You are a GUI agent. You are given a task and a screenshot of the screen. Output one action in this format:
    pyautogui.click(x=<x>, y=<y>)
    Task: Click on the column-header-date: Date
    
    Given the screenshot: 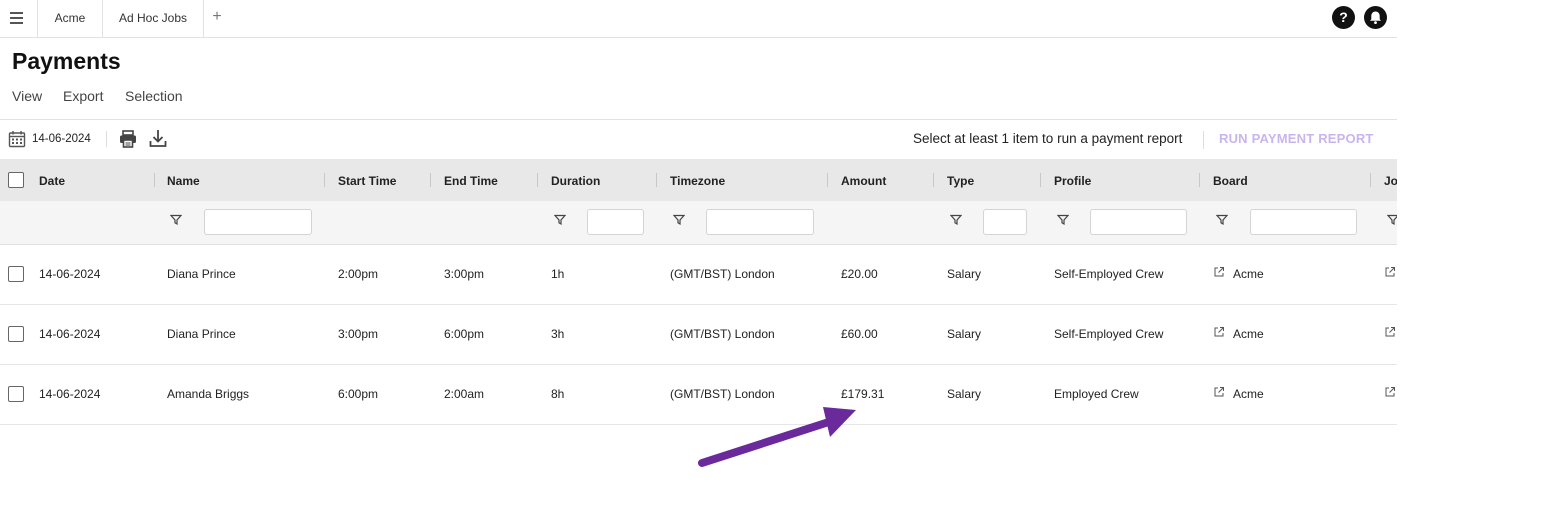 What is the action you would take?
    pyautogui.click(x=52, y=181)
    